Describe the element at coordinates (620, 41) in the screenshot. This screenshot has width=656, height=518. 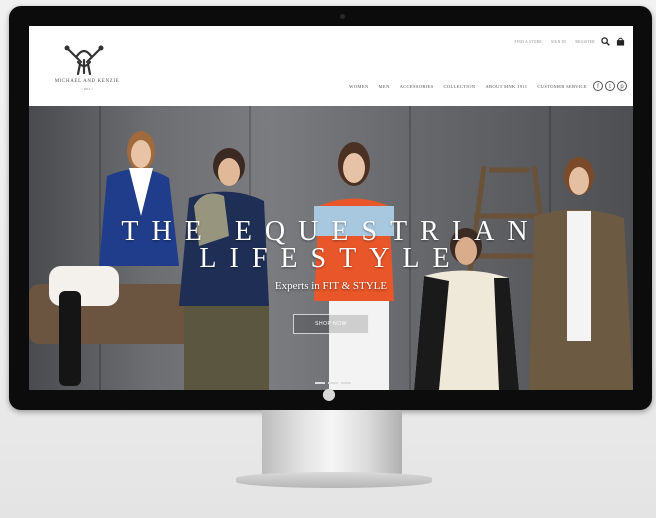
I see `bag-icon` at that location.